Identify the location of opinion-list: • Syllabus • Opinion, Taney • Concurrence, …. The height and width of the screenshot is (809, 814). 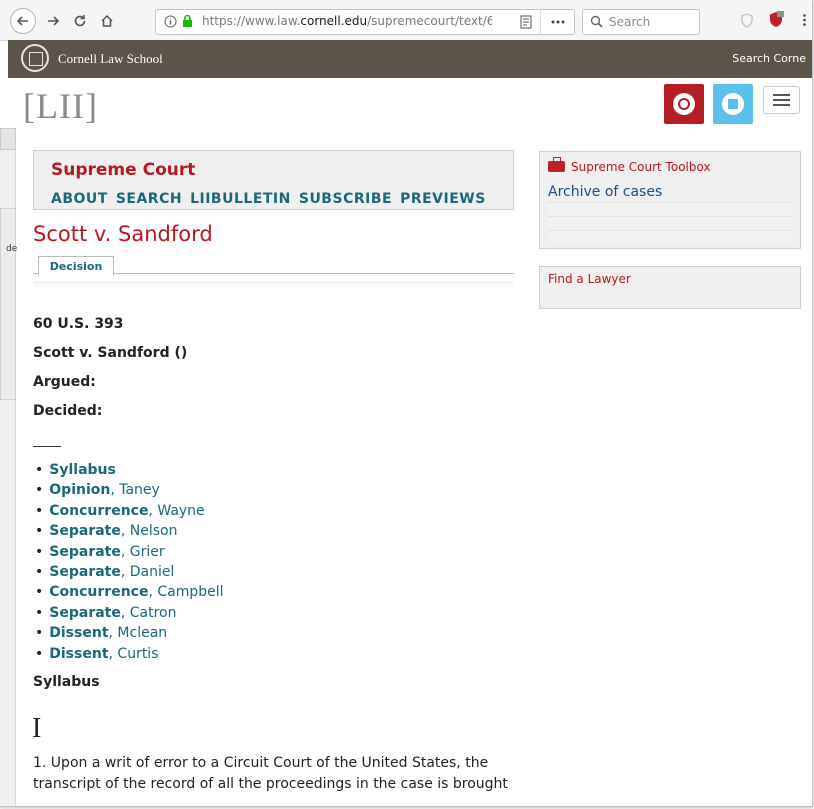
(129, 562).